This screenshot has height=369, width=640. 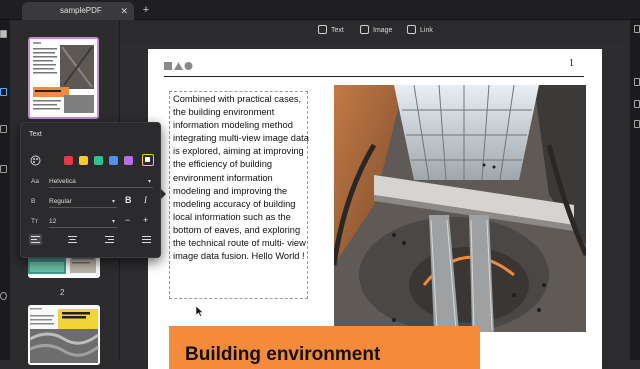 I want to click on color-picker-icon, so click(x=35, y=160).